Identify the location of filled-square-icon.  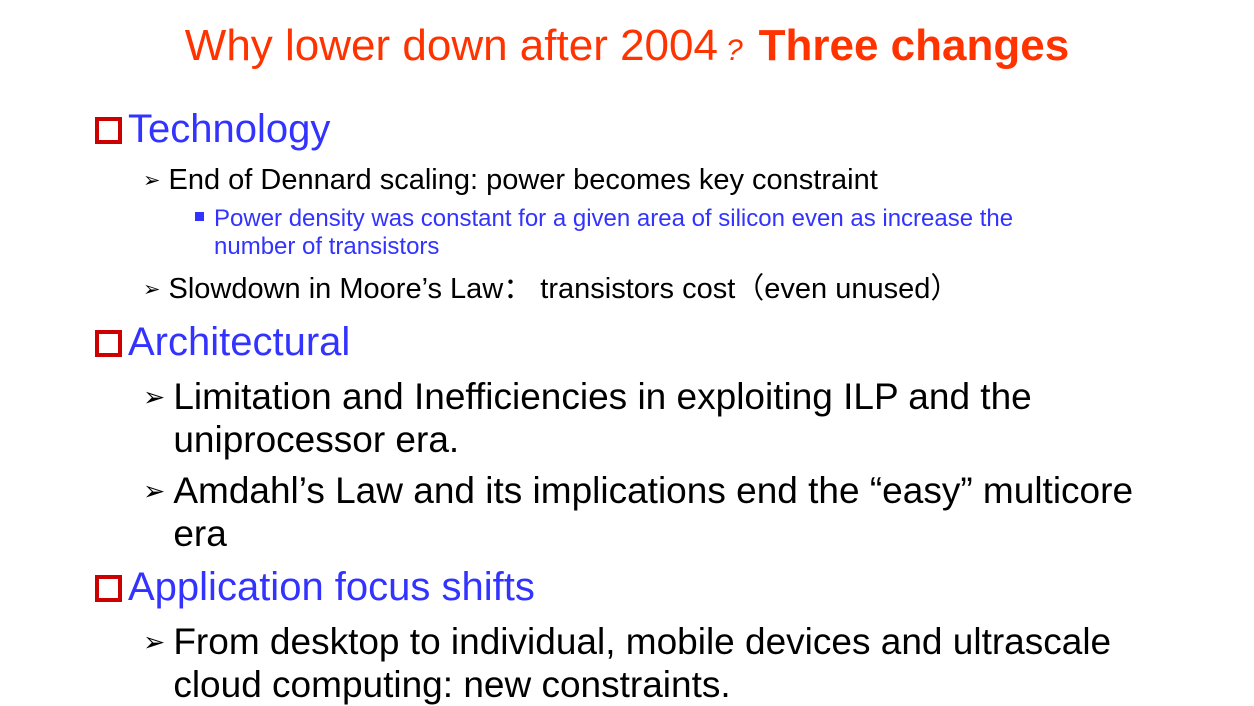
(199, 216).